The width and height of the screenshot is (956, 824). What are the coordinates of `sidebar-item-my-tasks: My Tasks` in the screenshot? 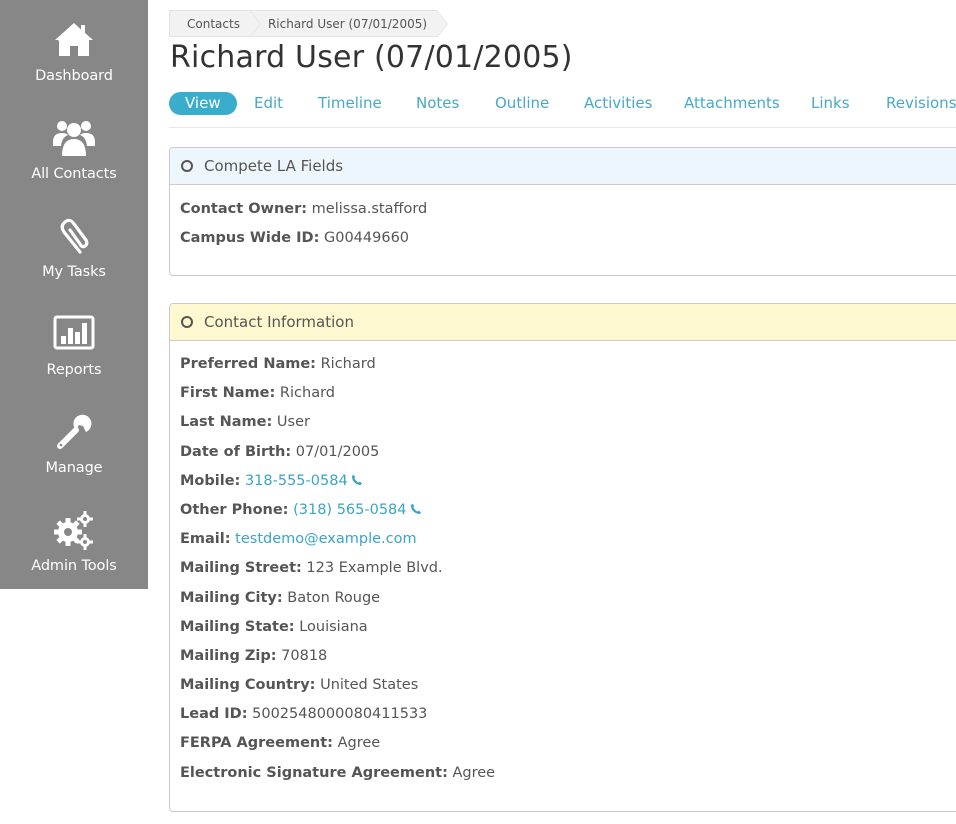 It's located at (74, 265).